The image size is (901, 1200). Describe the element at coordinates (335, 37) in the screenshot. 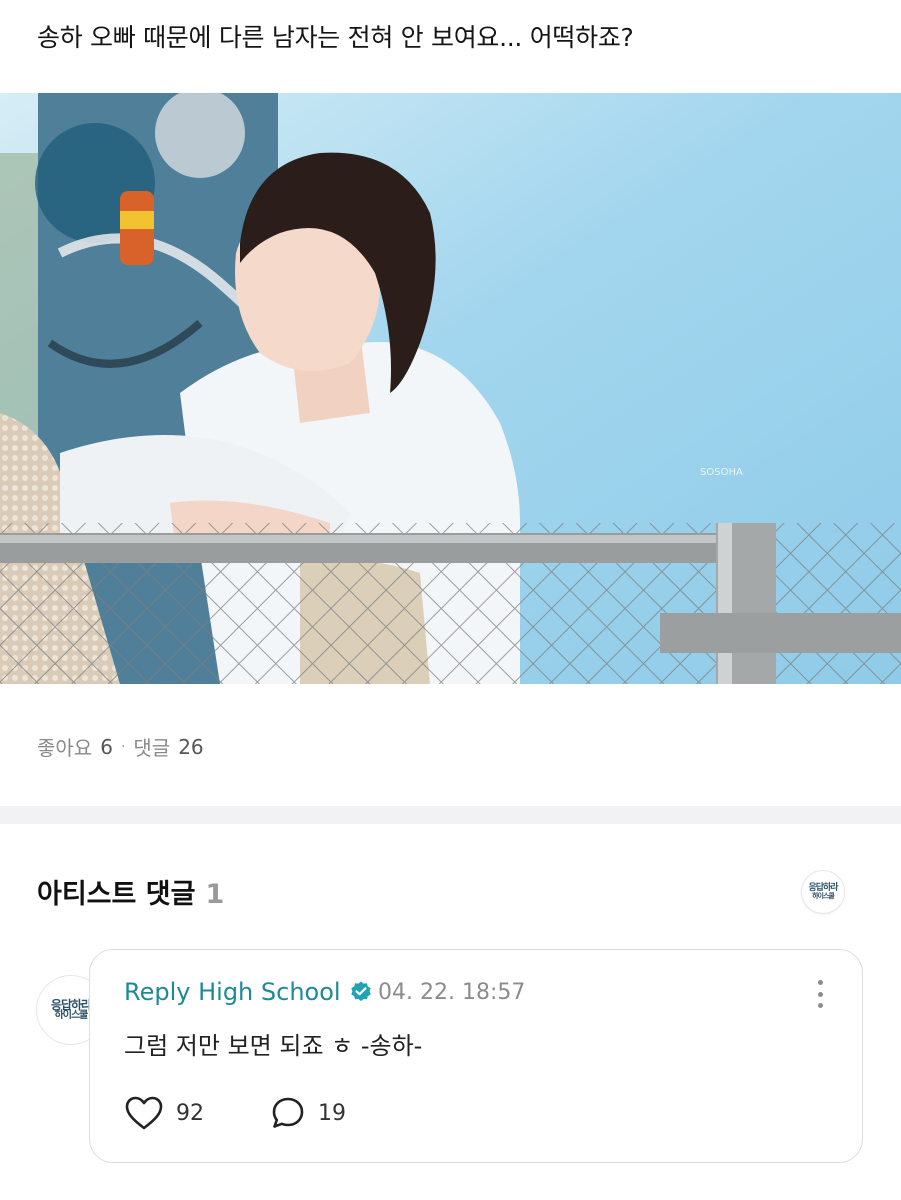

I see `post-title: 송하 오빠 때문에 다른 남자는 전혀 안 보여요... 어떡하죠?` at that location.